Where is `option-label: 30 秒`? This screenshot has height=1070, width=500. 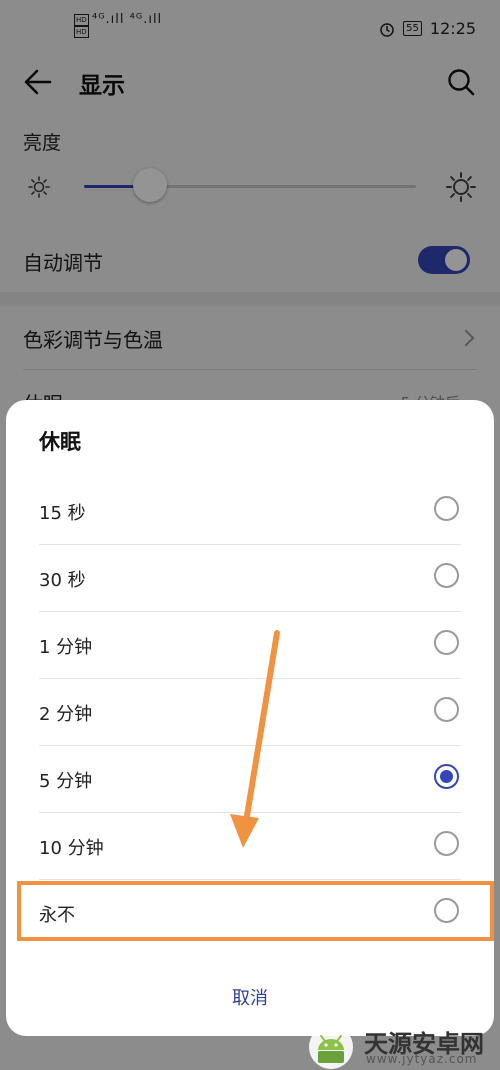 option-label: 30 秒 is located at coordinates (62, 580).